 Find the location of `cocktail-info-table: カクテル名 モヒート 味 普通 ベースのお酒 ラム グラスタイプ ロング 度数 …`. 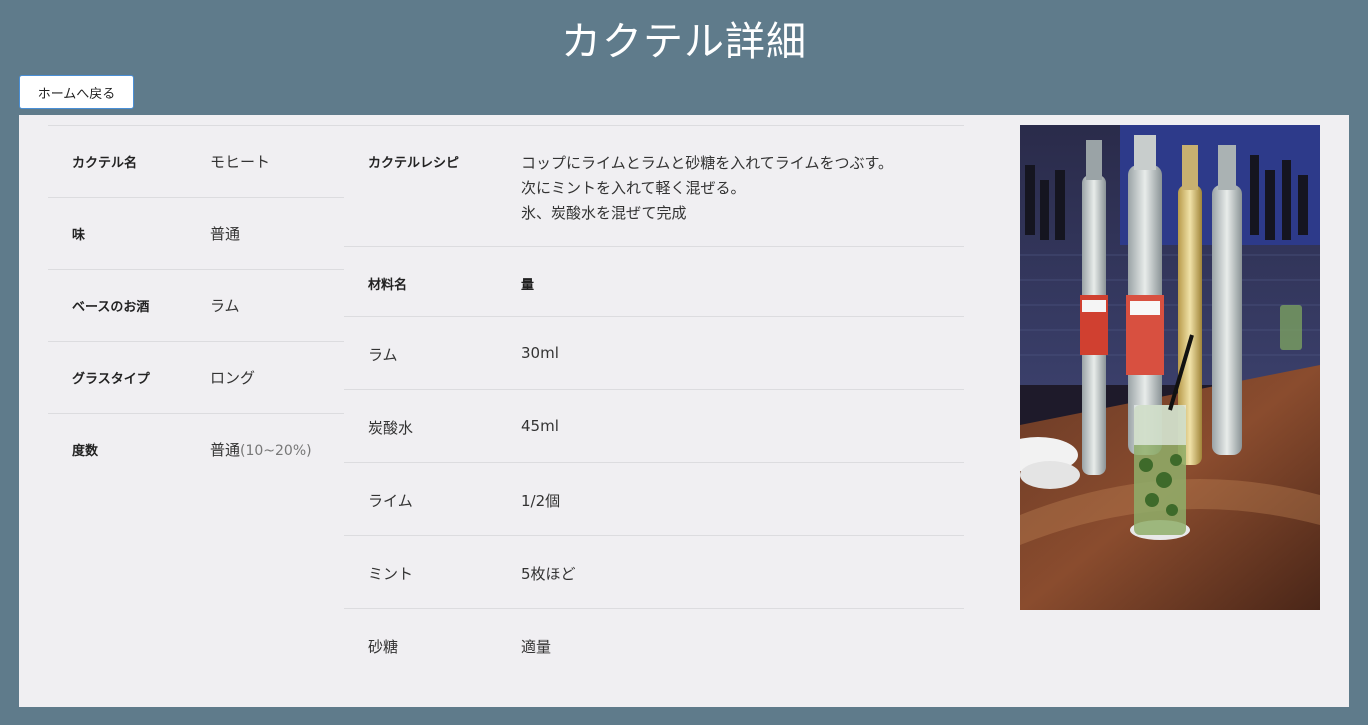

cocktail-info-table: カクテル名 モヒート 味 普通 ベースのお酒 ラム グラスタイプ ロング 度数 … is located at coordinates (196, 309).